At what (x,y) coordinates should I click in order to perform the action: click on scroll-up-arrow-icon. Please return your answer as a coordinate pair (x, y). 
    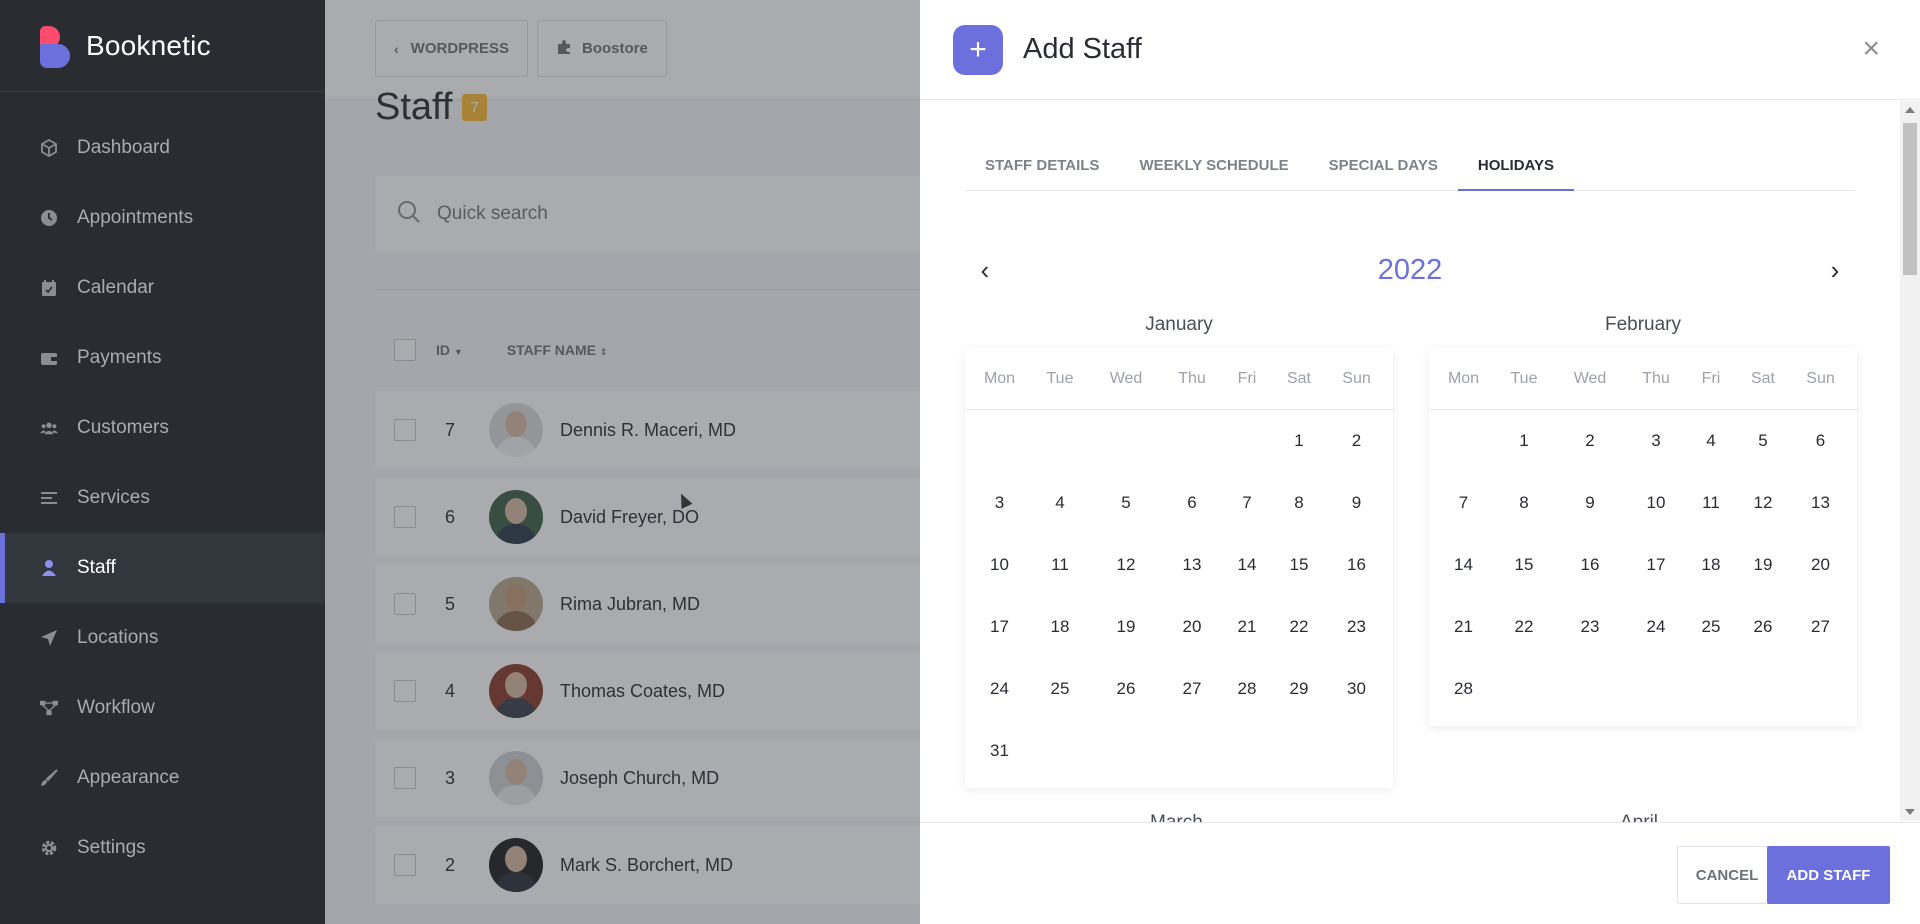
    Looking at the image, I should click on (1910, 110).